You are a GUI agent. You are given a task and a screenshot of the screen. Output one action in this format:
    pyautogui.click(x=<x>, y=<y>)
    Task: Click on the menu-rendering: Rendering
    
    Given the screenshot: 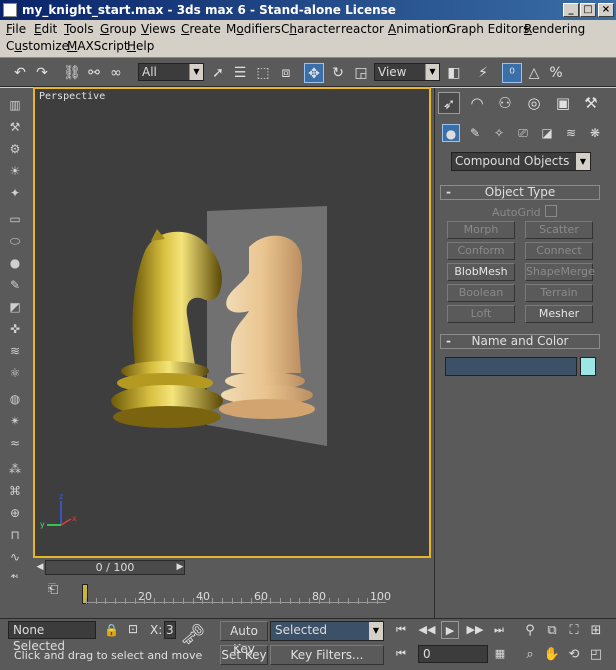 What is the action you would take?
    pyautogui.click(x=554, y=29)
    